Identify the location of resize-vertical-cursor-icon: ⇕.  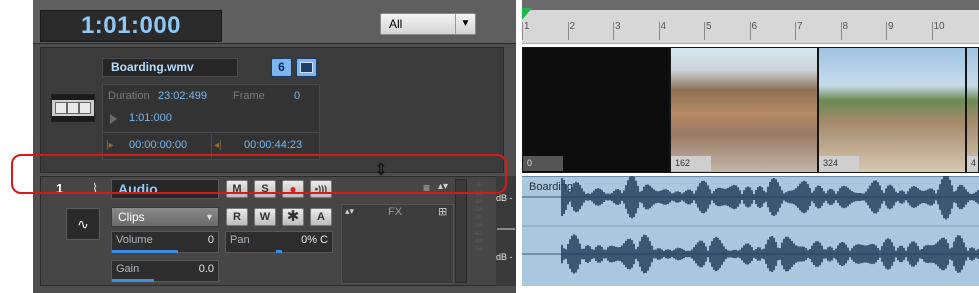
(381, 169).